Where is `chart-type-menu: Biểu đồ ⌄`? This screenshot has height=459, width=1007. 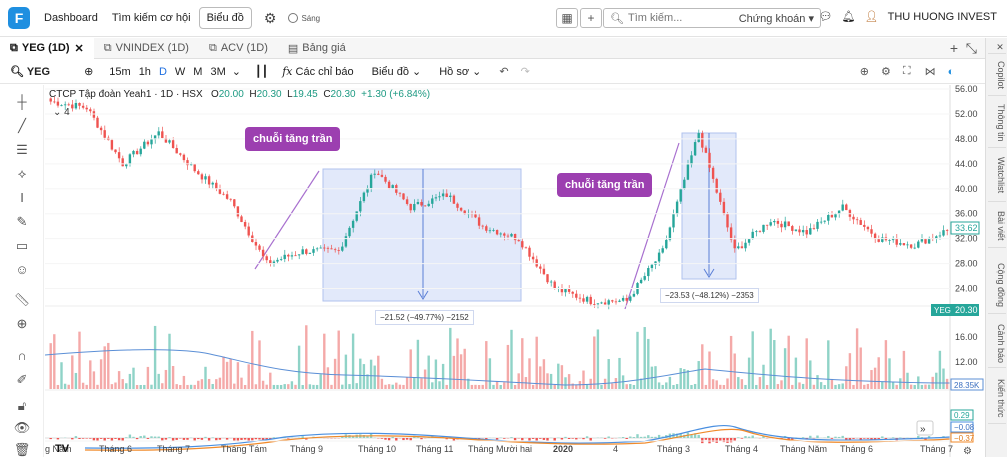
chart-type-menu: Biểu đồ ⌄ is located at coordinates (397, 71).